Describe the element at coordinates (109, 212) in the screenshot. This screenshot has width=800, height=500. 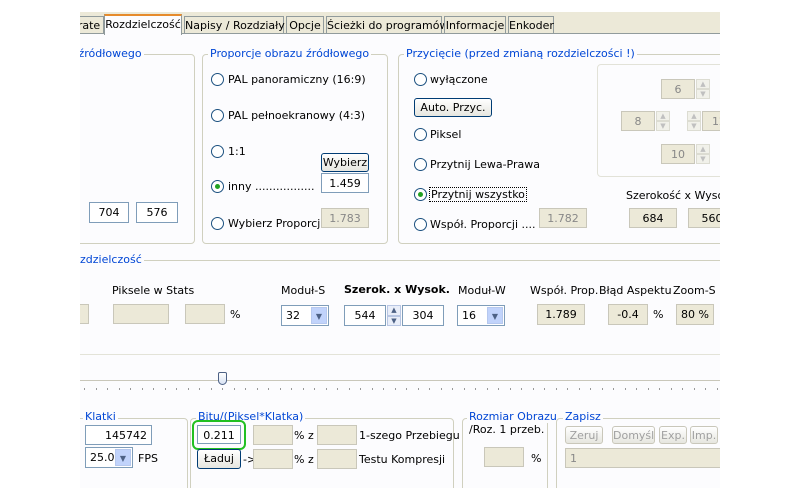
I see `source-width-field: 704` at that location.